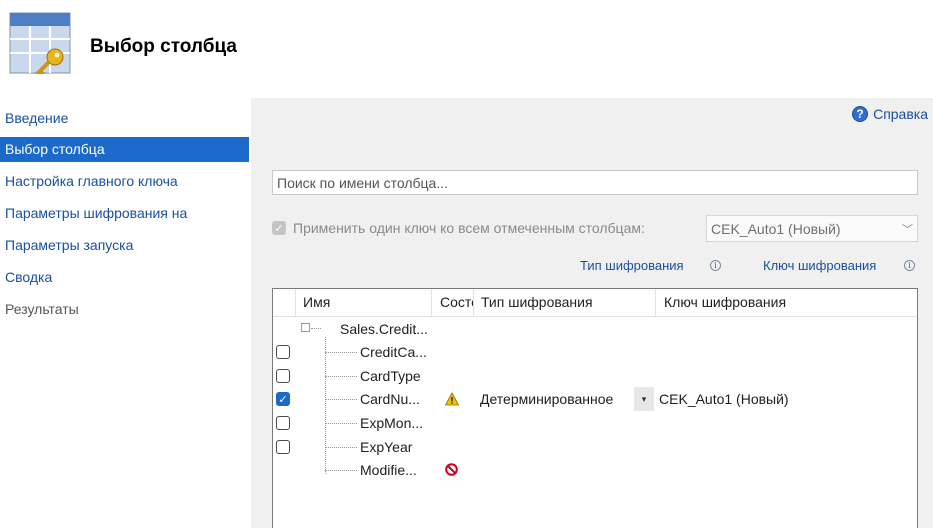  What do you see at coordinates (305, 327) in the screenshot?
I see `tree-expander-icon` at bounding box center [305, 327].